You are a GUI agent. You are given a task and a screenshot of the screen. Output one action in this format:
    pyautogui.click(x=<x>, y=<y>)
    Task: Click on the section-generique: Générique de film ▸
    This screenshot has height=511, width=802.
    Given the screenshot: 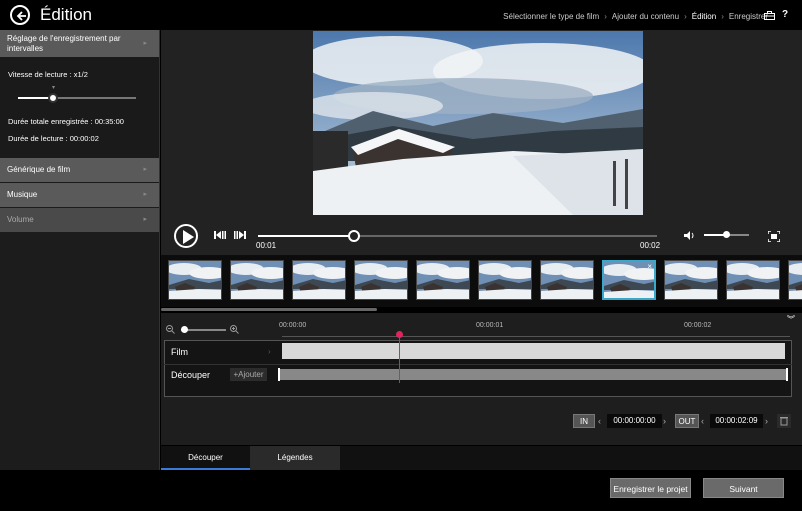 What is the action you would take?
    pyautogui.click(x=79, y=170)
    